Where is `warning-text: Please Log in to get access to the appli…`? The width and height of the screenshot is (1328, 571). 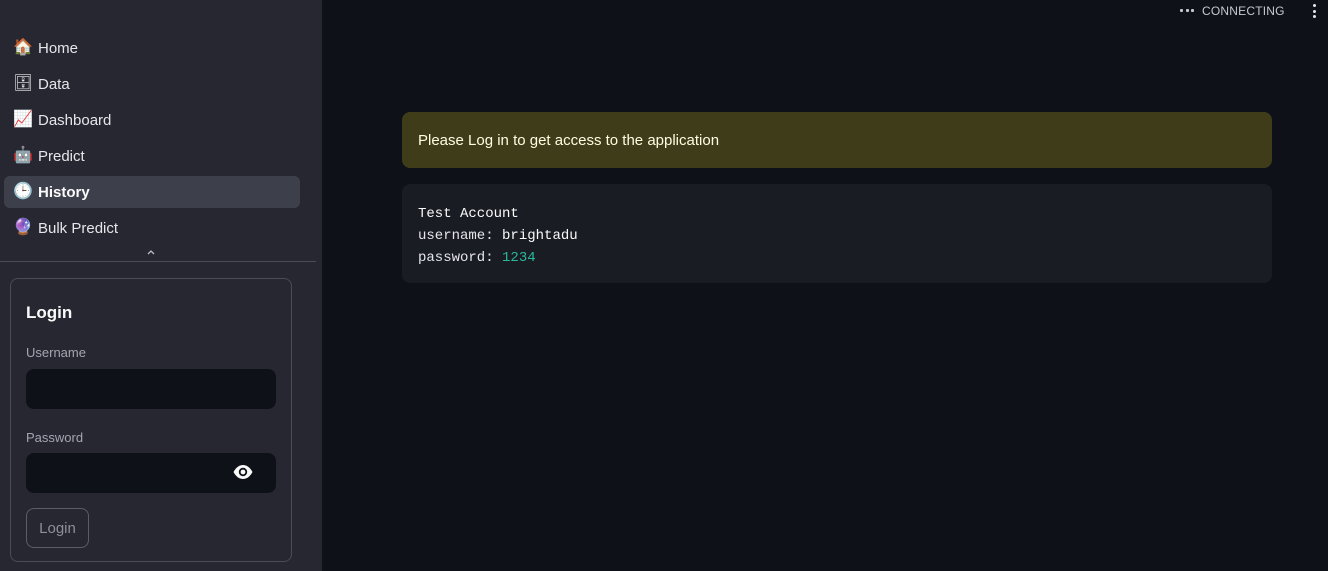
warning-text: Please Log in to get access to the appli… is located at coordinates (569, 140).